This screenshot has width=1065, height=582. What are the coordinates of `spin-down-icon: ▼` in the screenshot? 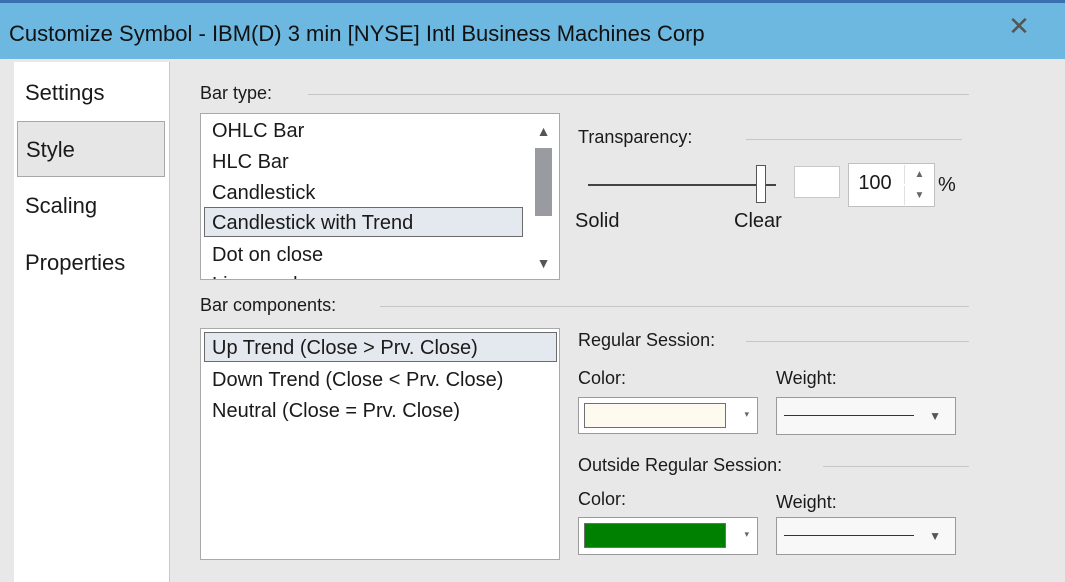 It's located at (919, 195).